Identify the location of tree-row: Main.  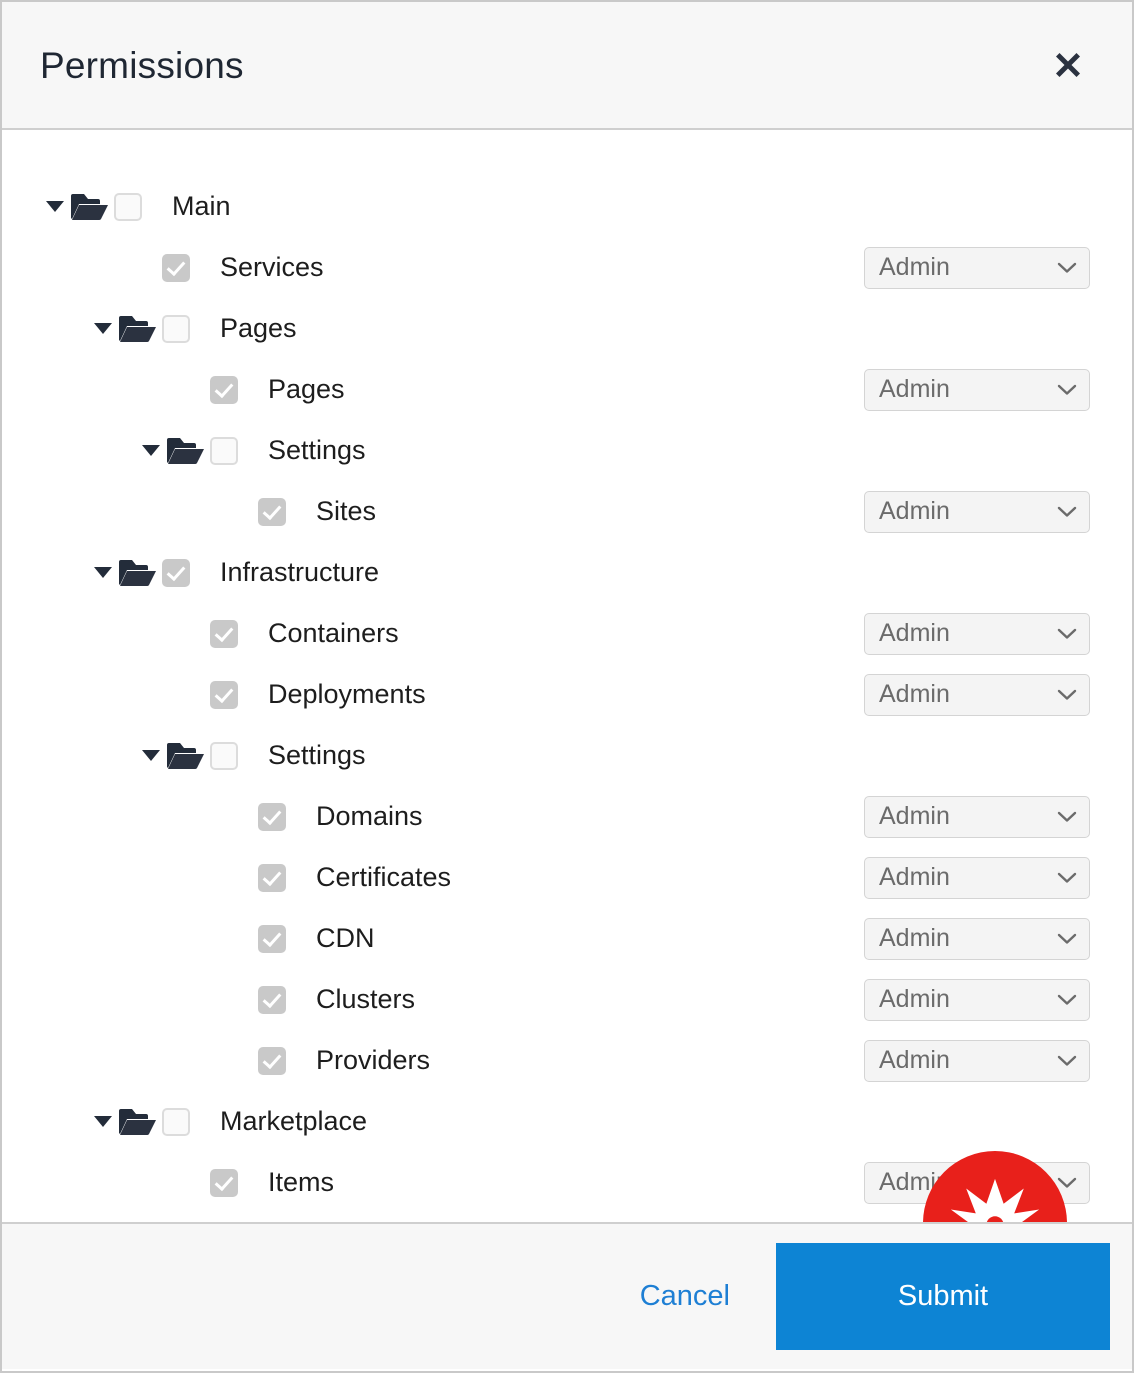
(567, 206).